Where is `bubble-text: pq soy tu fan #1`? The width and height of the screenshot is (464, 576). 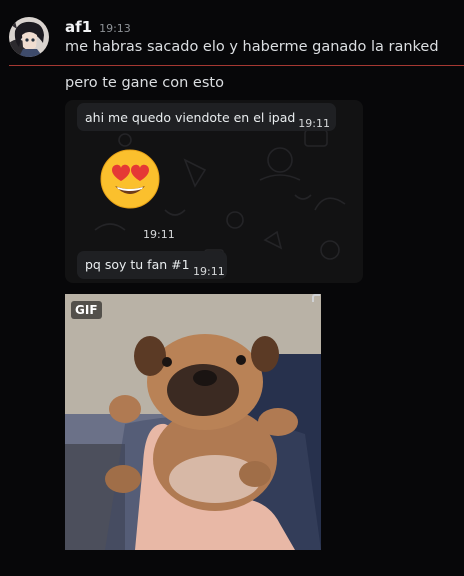 bubble-text: pq soy tu fan #1 is located at coordinates (137, 264).